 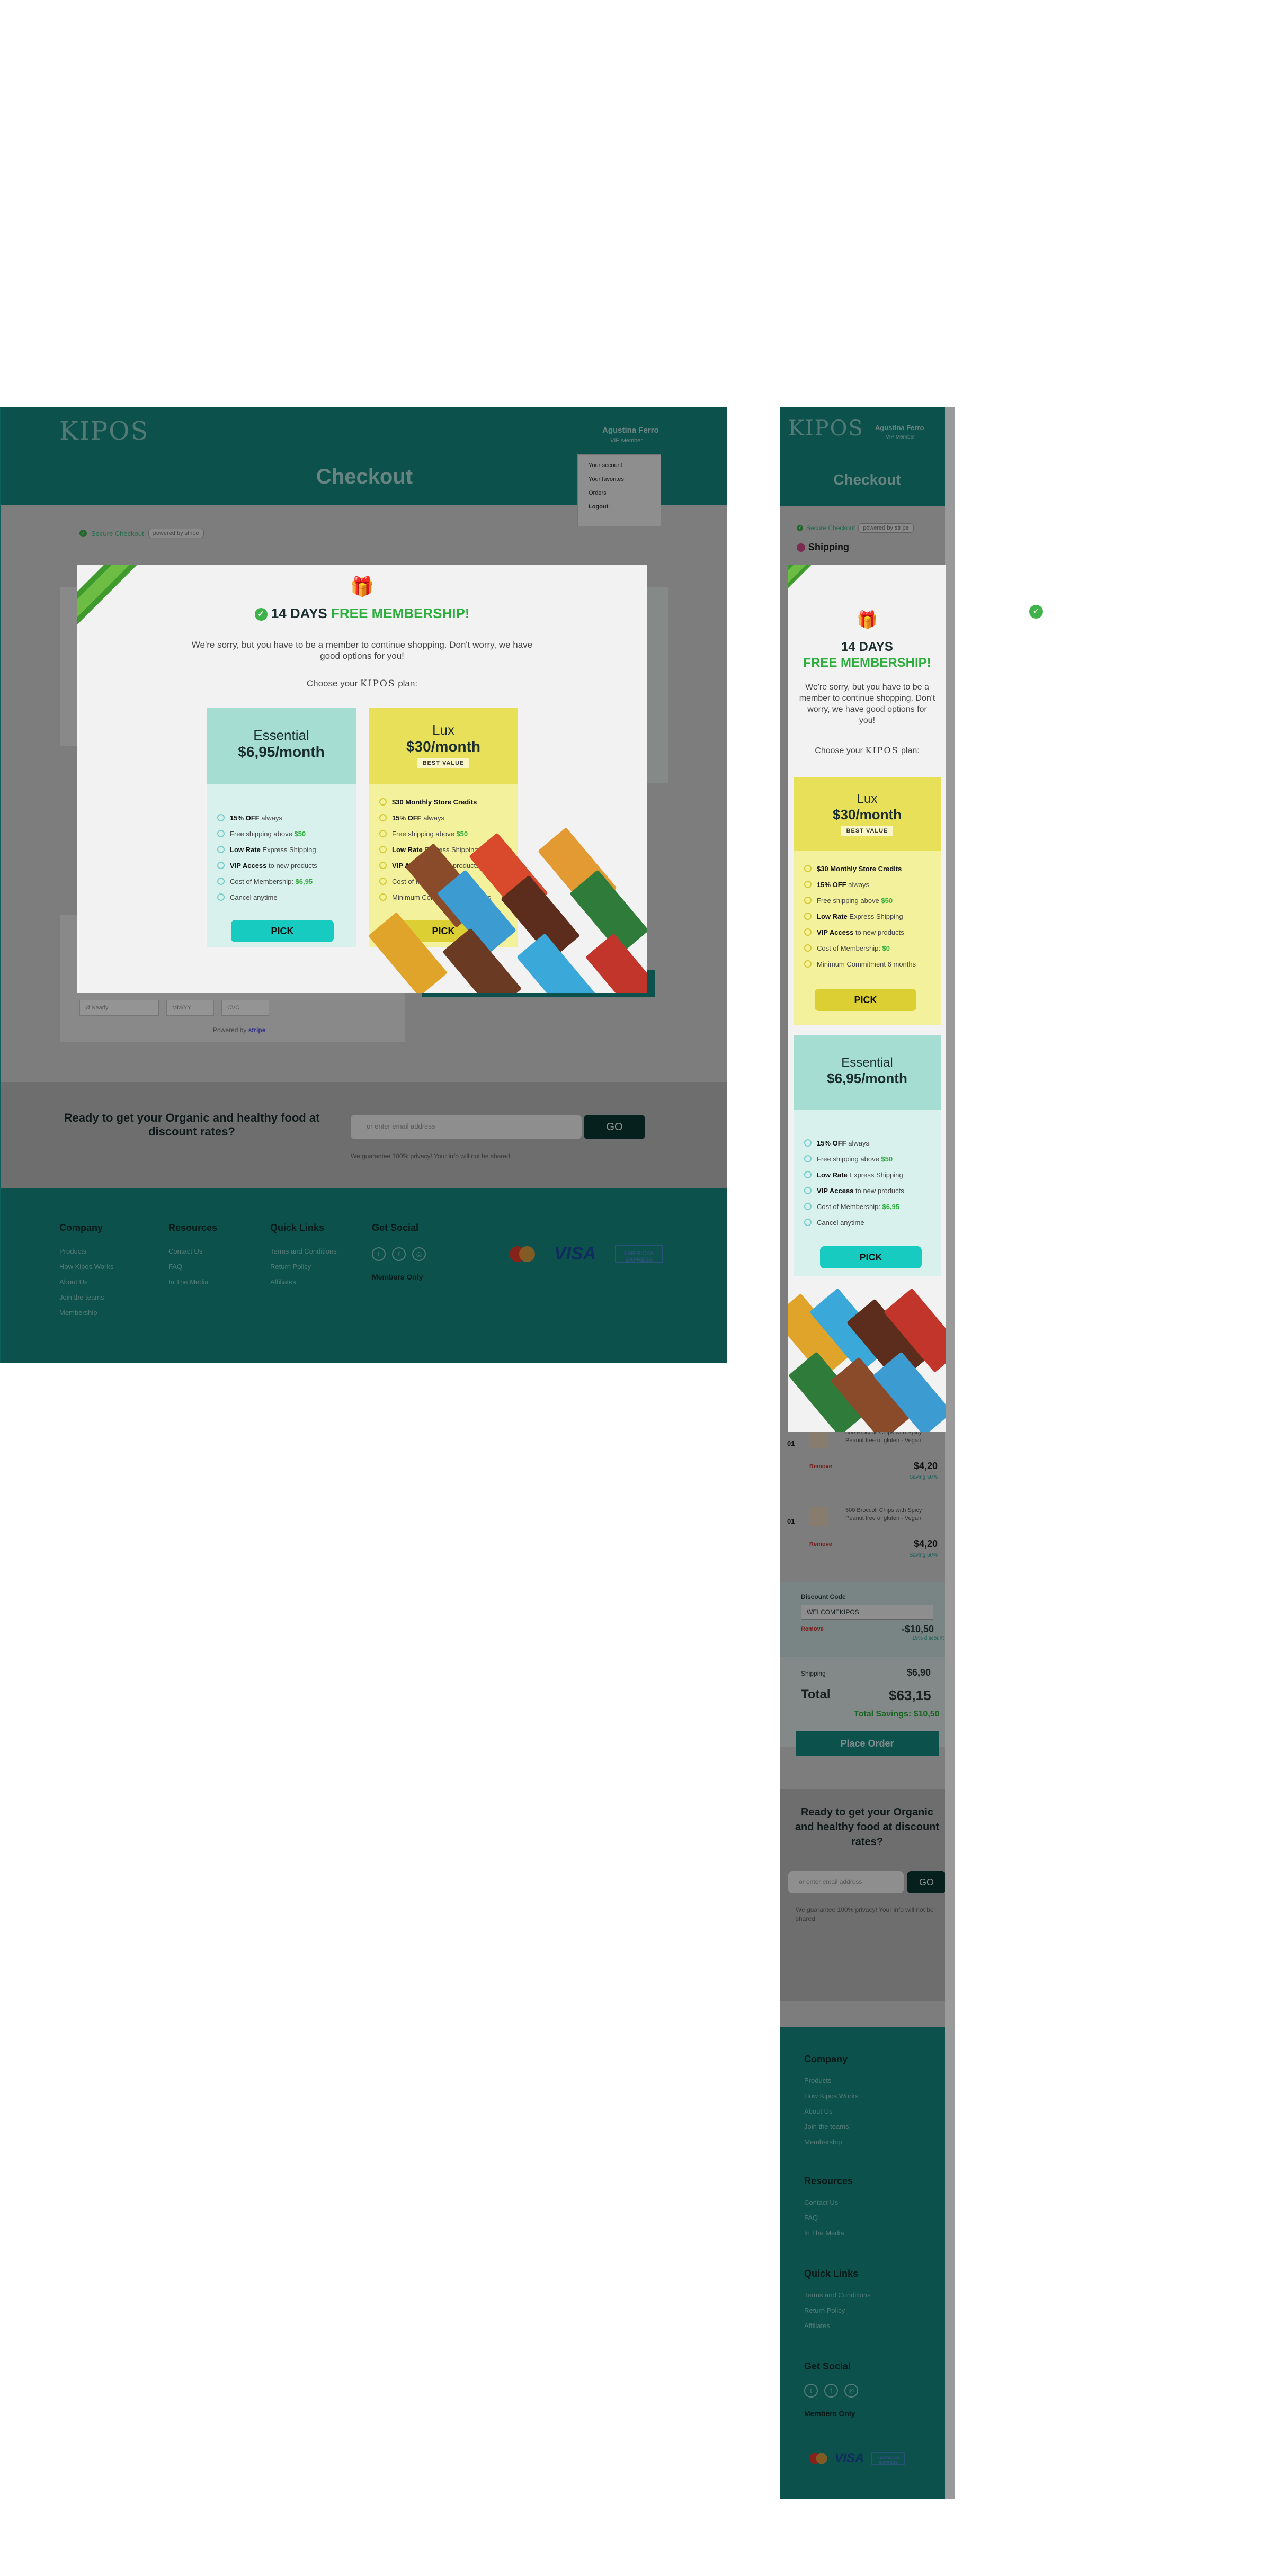 I want to click on amex-logo: AMERICAN EXPRESS, so click(x=639, y=1254).